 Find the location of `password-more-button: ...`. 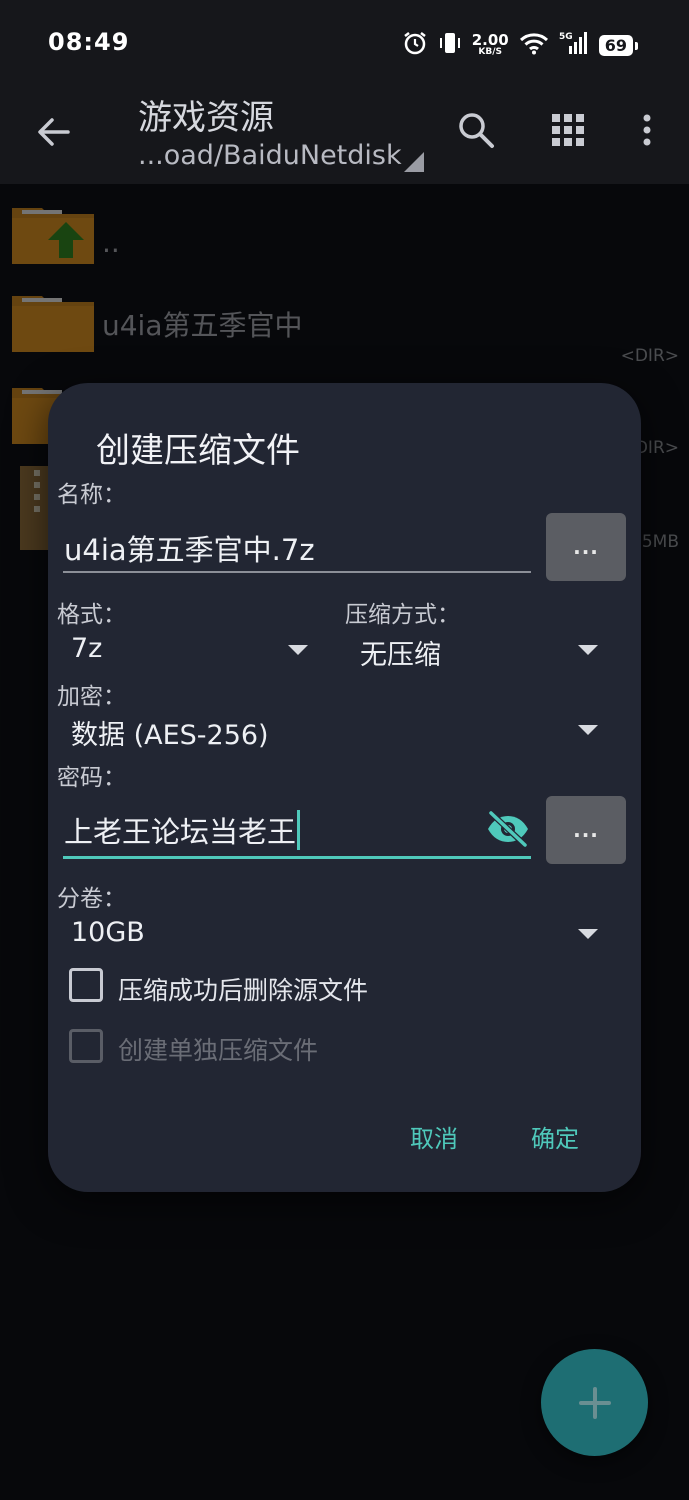

password-more-button: ... is located at coordinates (586, 830).